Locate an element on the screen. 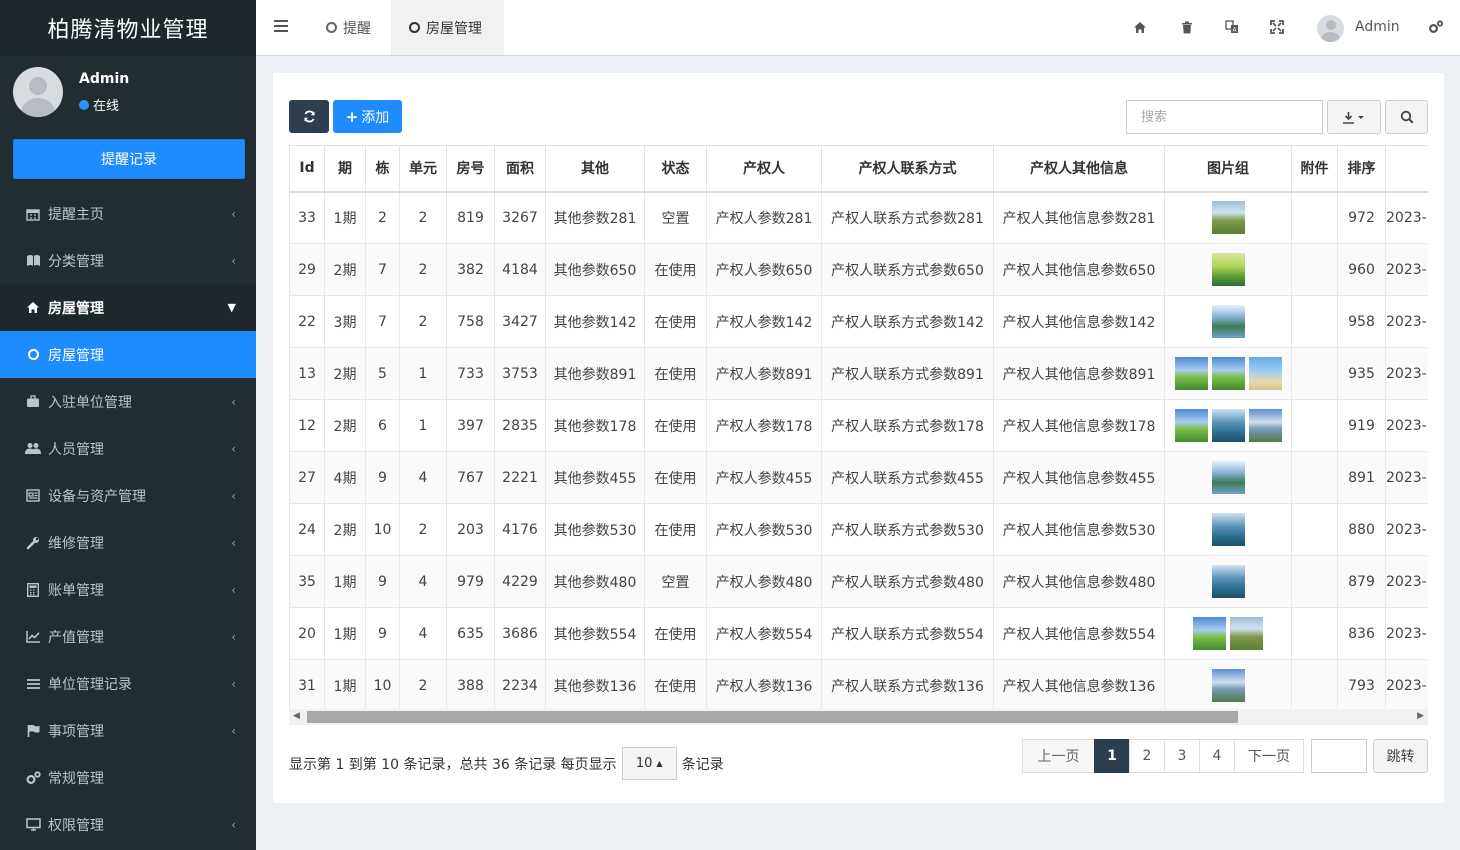 This screenshot has width=1460, height=850. horizontal-scrollbar: ◀ ▶ is located at coordinates (858, 717).